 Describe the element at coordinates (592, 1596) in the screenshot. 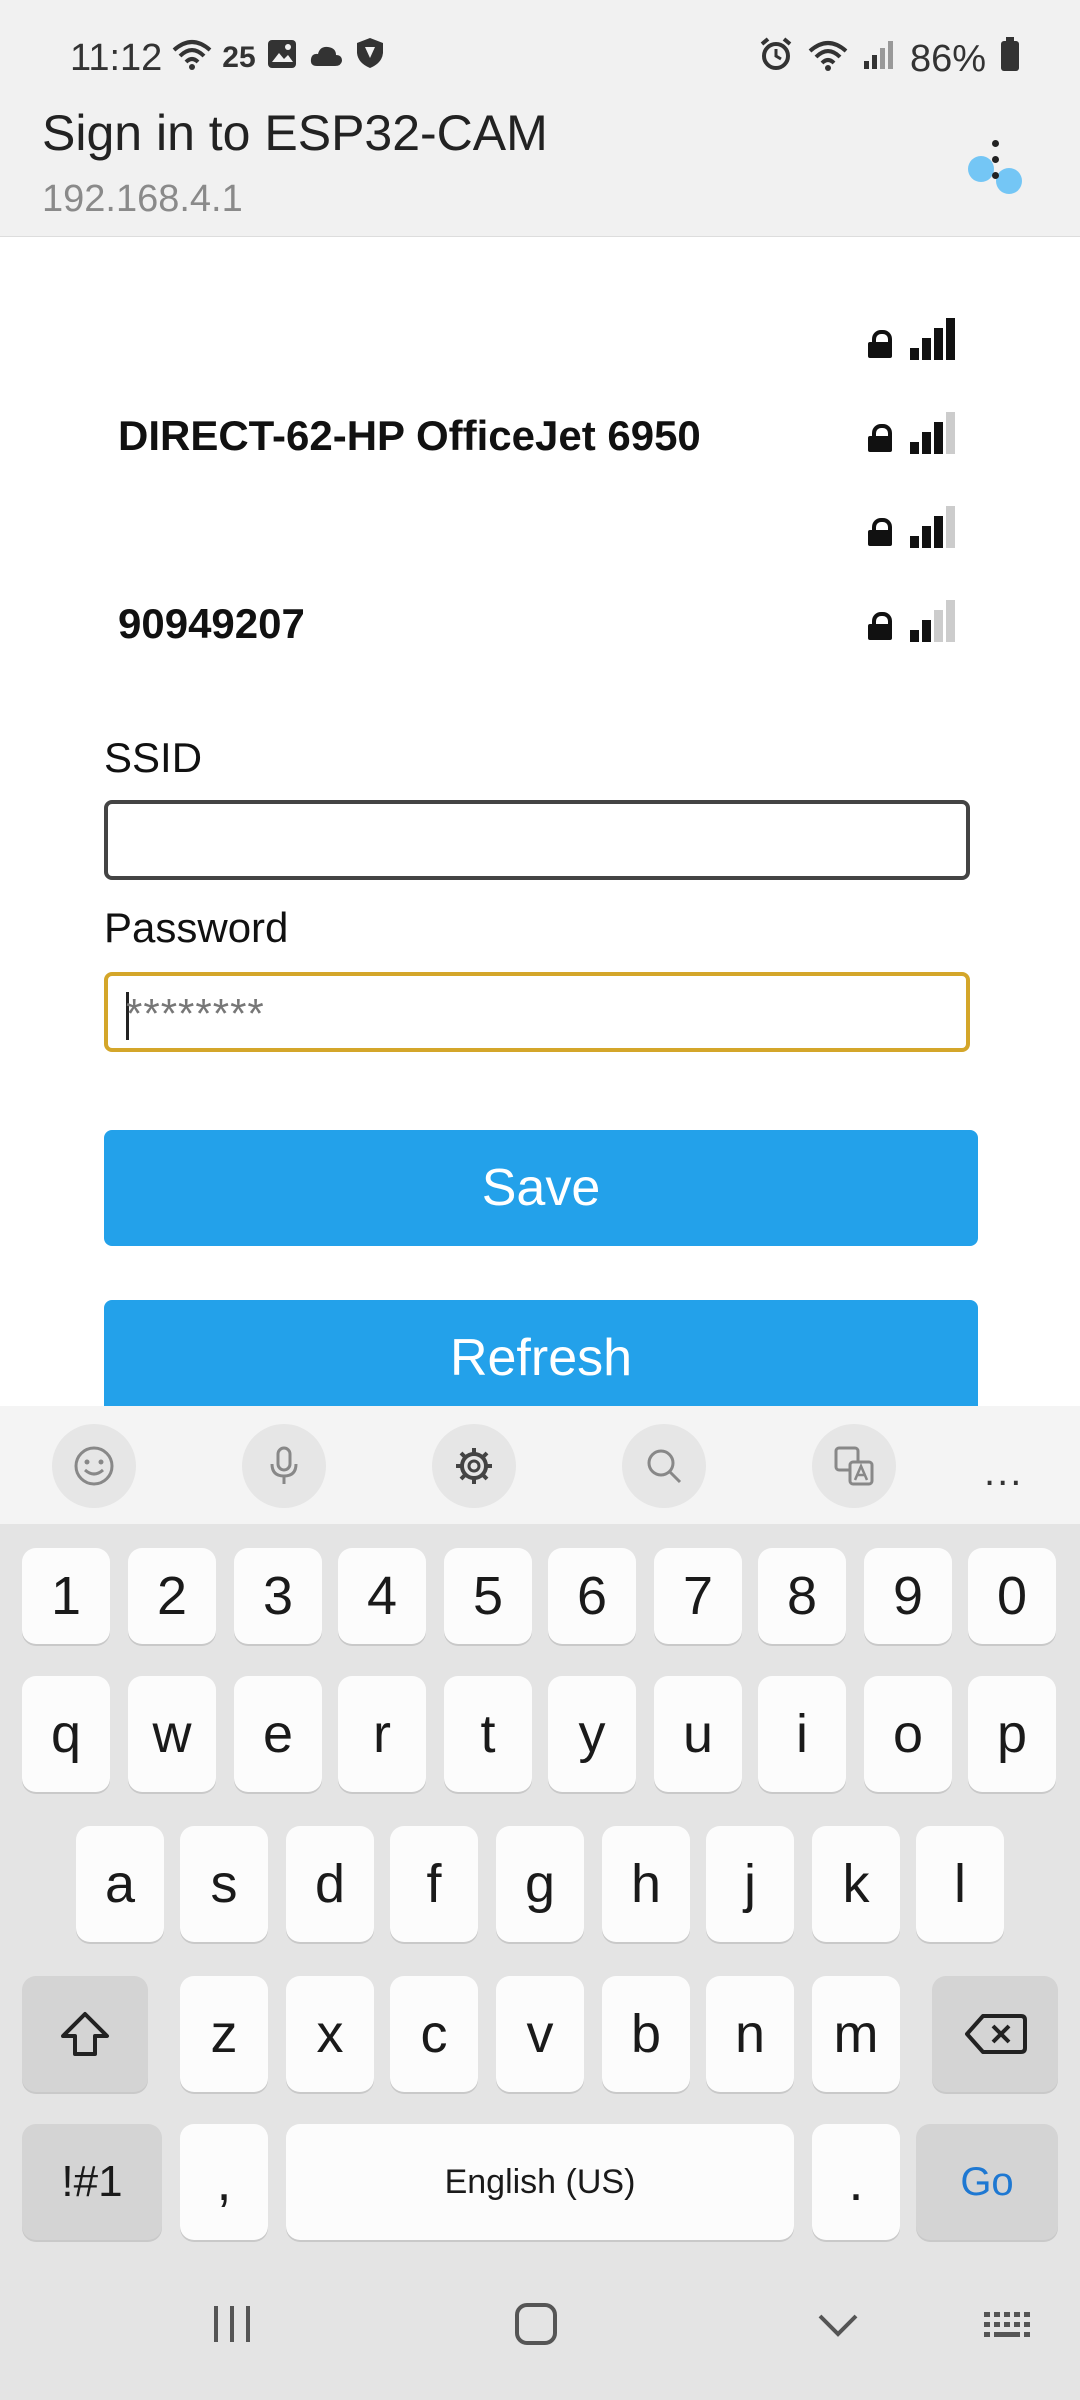

I see `key-6: 6` at that location.